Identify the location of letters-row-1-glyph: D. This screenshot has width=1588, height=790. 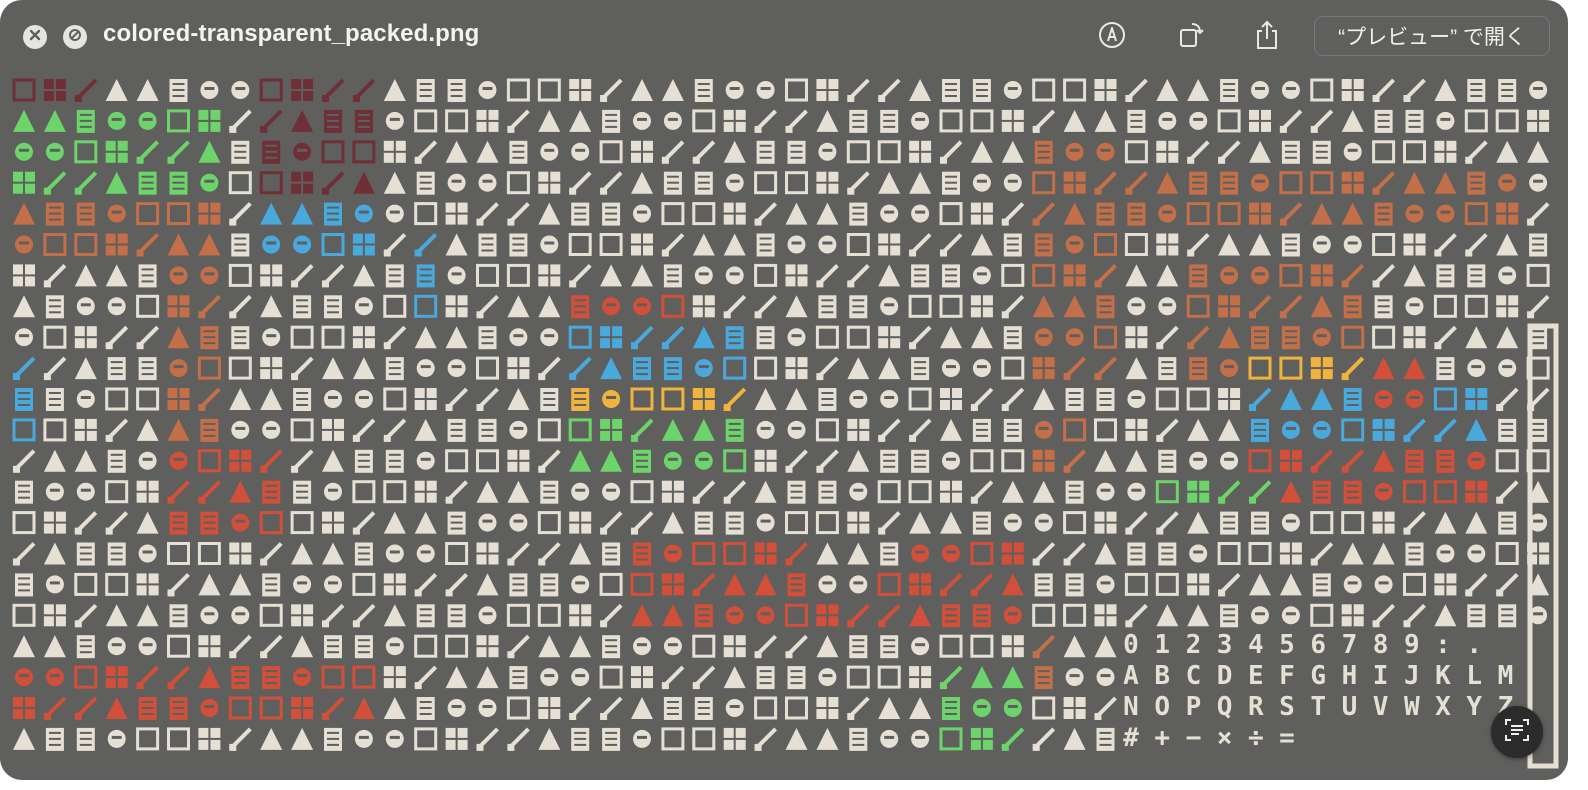
(1225, 676).